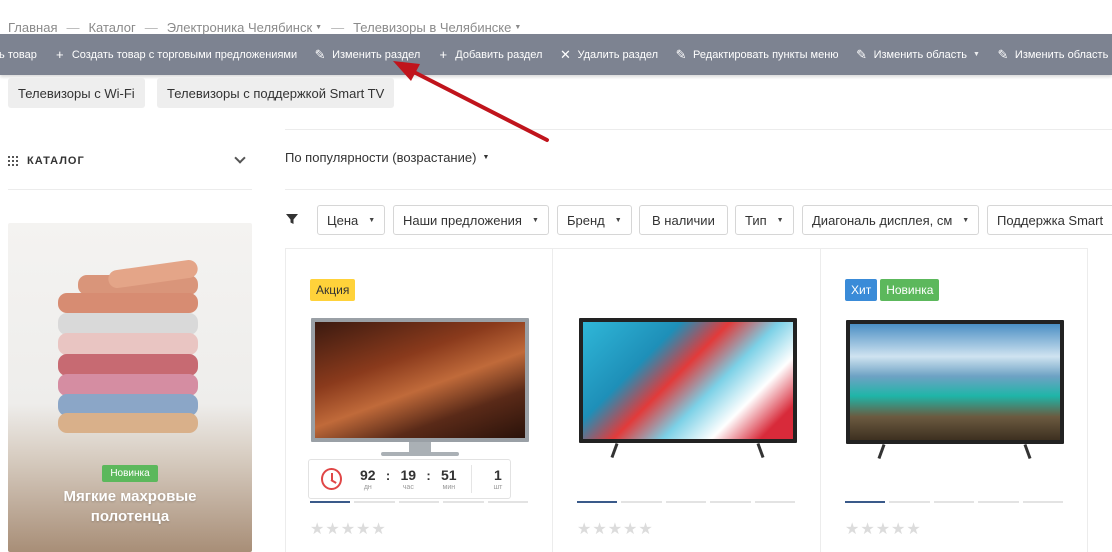 The height and width of the screenshot is (552, 1112). What do you see at coordinates (756, 54) in the screenshot?
I see `admin-edit-menu-button: ✎ Редактировать пункты меню` at bounding box center [756, 54].